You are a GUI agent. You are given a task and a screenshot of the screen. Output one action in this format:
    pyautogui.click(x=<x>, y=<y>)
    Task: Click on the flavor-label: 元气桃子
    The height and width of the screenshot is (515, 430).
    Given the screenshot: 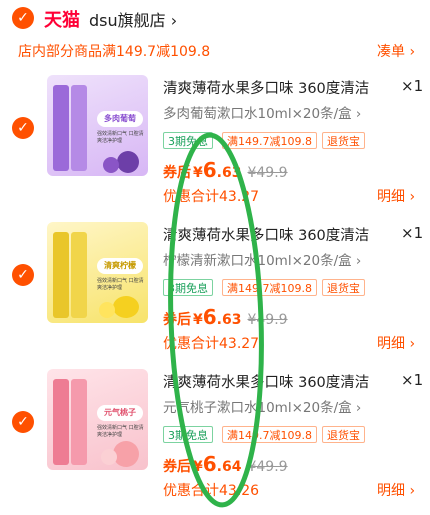 What is the action you would take?
    pyautogui.click(x=120, y=413)
    